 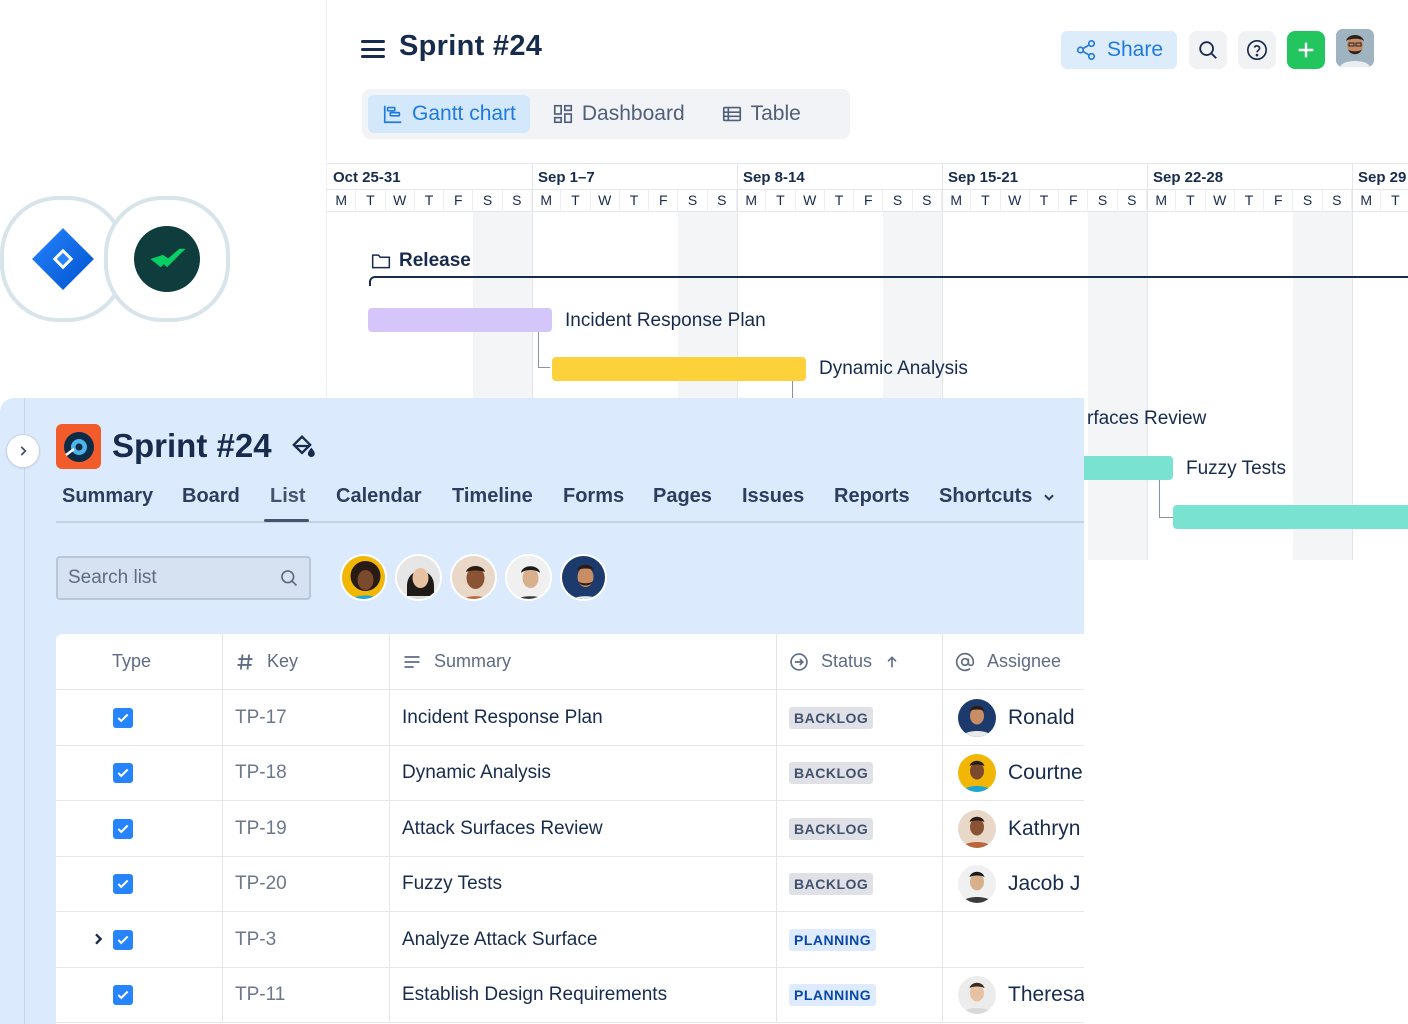 I want to click on paint-bucket-icon, so click(x=302, y=446).